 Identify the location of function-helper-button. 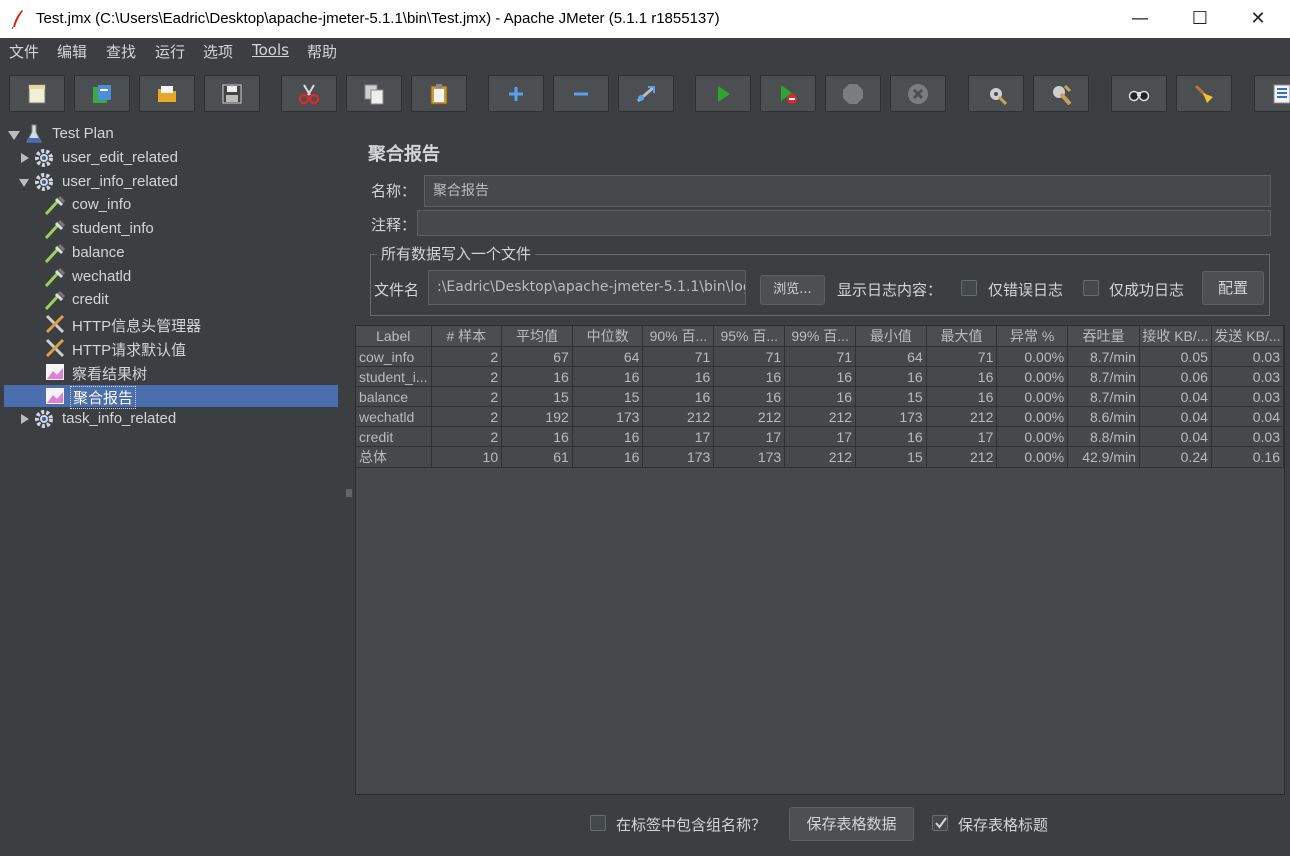
(1272, 93).